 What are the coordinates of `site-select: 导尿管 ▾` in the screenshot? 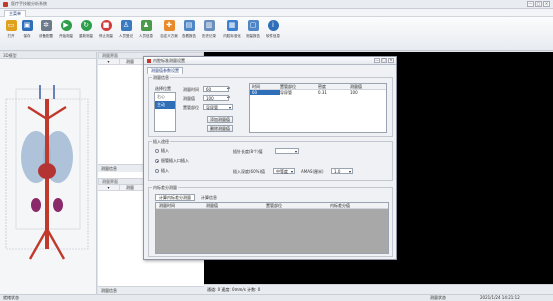 It's located at (218, 107).